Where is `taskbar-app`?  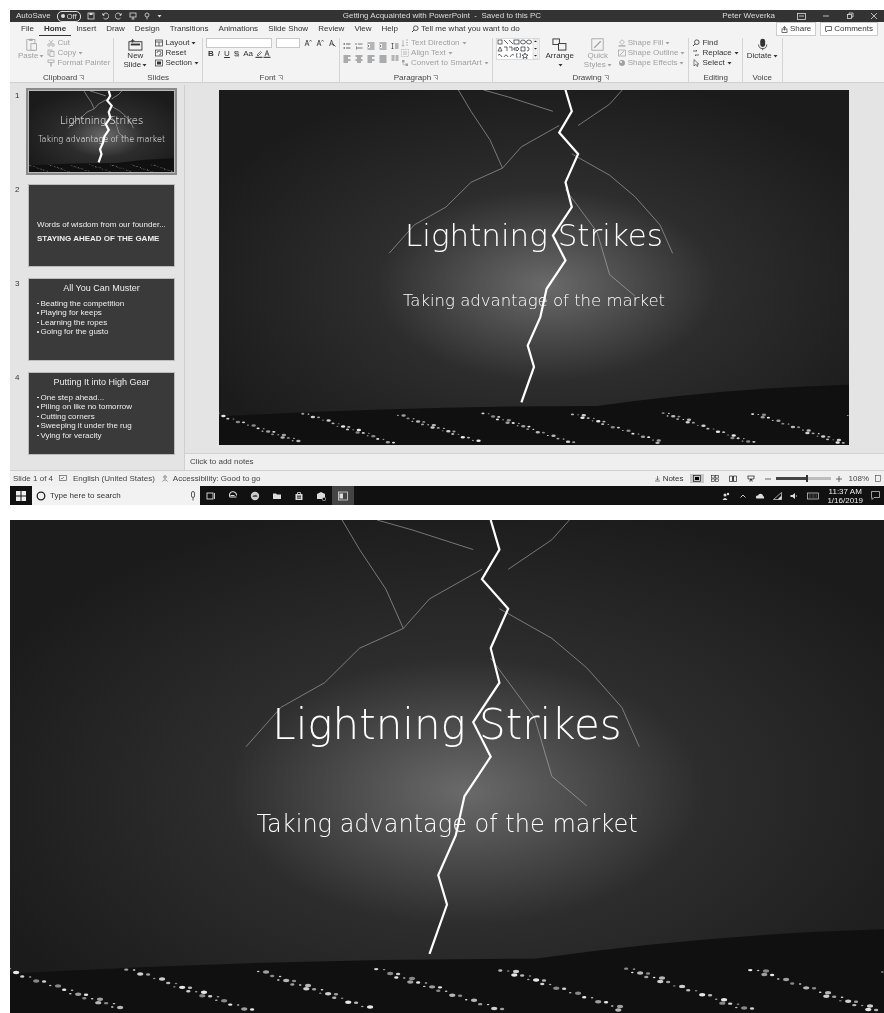 taskbar-app is located at coordinates (343, 495).